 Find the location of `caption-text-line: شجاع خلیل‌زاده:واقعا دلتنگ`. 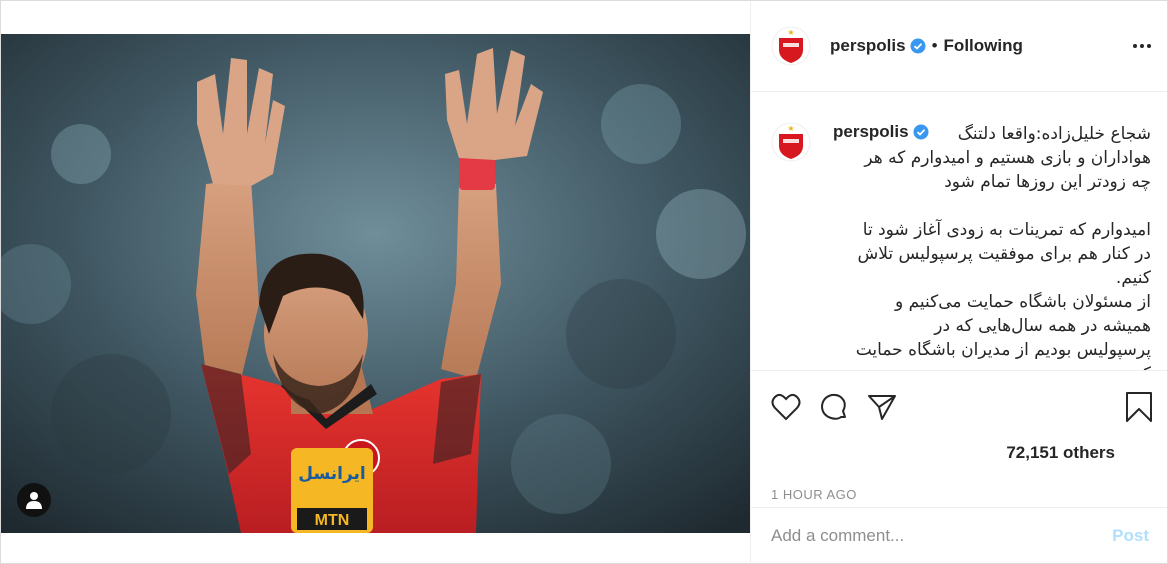

caption-text-line: شجاع خلیل‌زاده:واقعا دلتنگ is located at coordinates (1054, 134).